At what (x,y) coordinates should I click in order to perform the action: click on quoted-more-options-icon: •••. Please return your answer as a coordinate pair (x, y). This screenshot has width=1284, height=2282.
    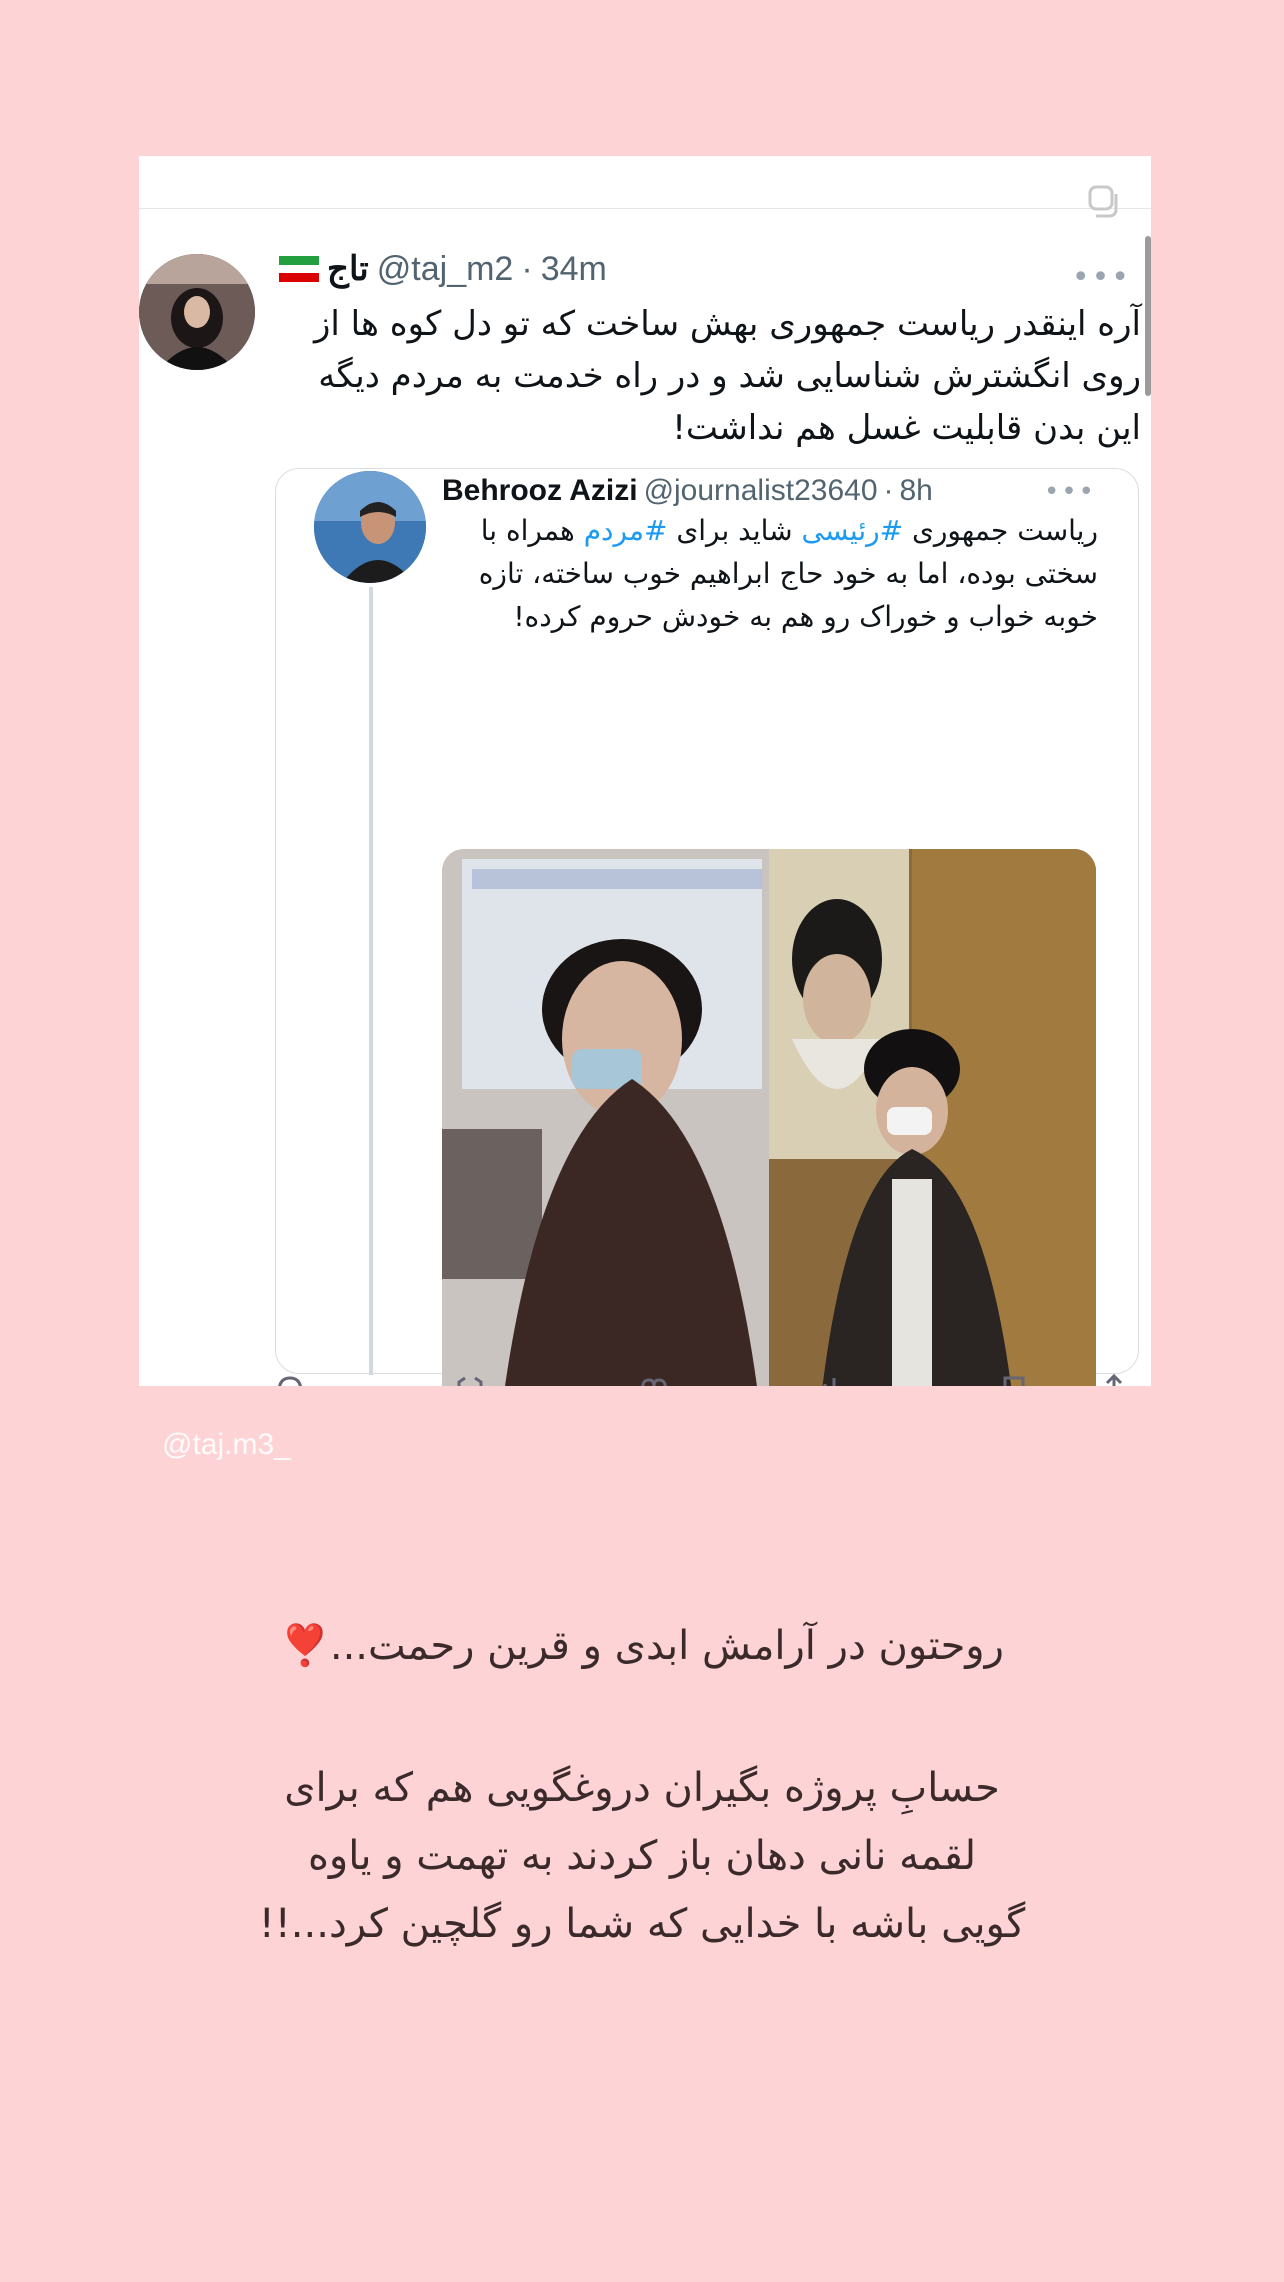
    Looking at the image, I should click on (1070, 492).